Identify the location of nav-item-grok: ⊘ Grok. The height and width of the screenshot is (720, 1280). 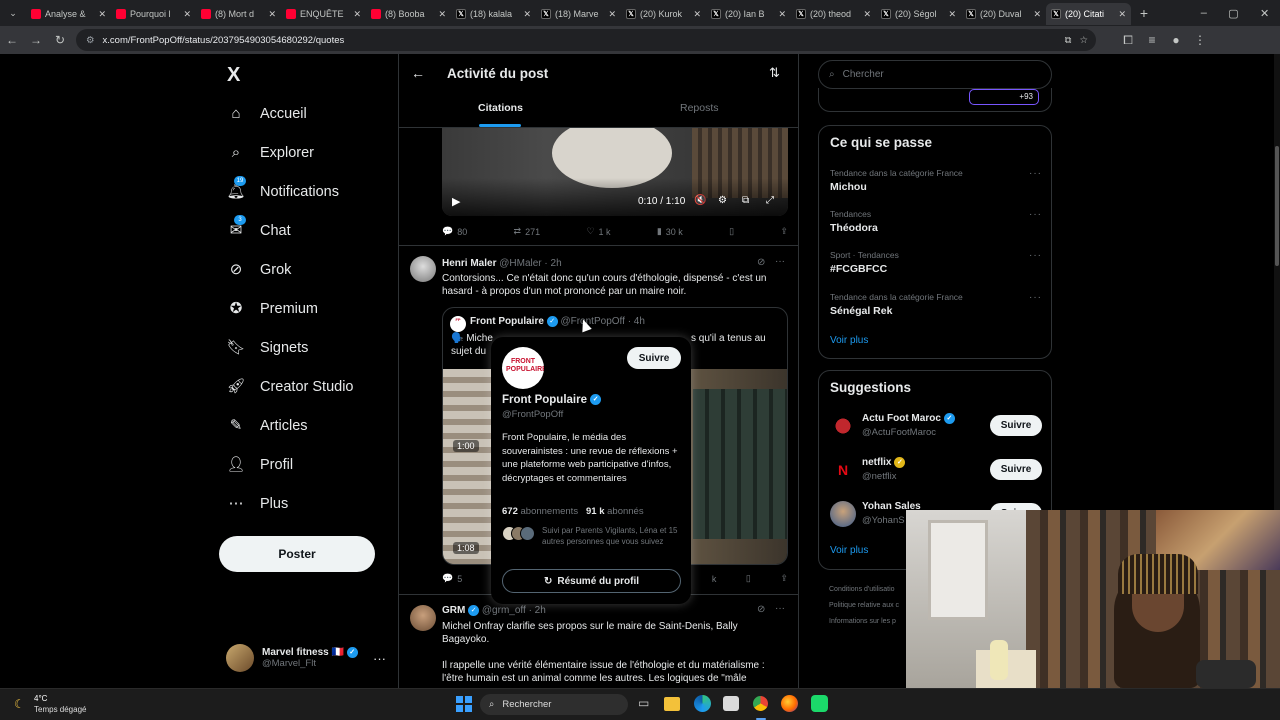
(259, 270).